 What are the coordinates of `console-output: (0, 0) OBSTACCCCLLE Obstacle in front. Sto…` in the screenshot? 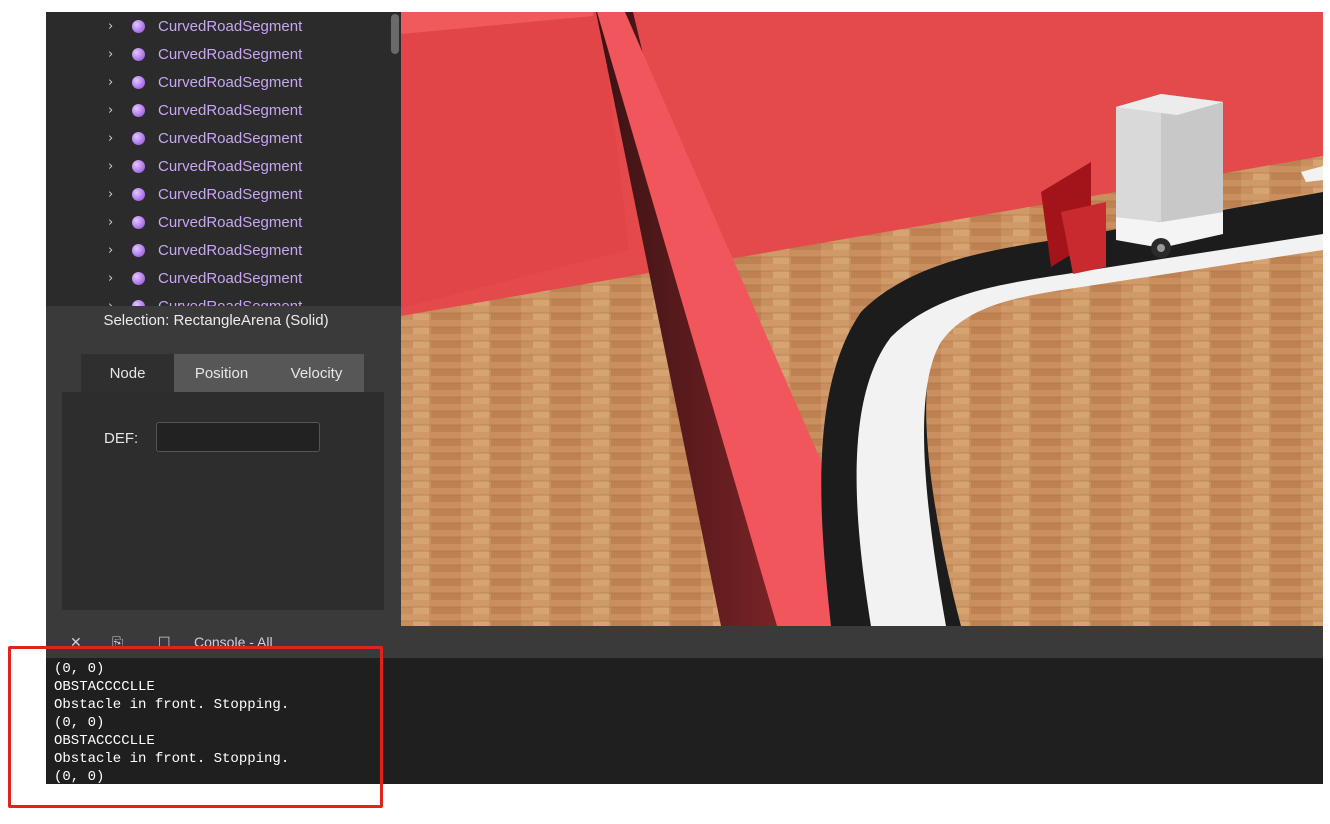 It's located at (684, 721).